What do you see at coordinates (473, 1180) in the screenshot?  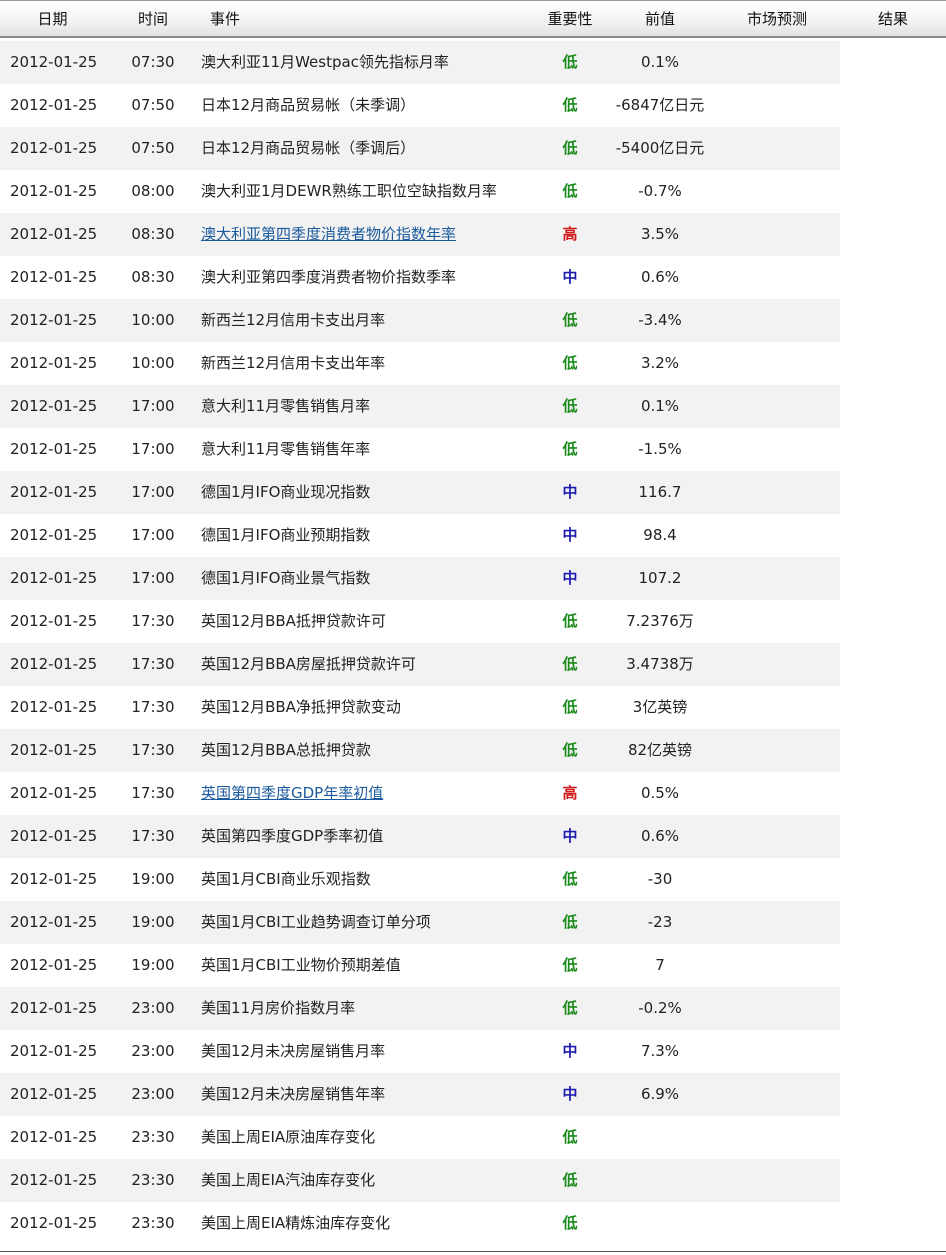 I see `table-row: 2012-01-25 23:30 美国上周EIA汽油库存变化 低` at bounding box center [473, 1180].